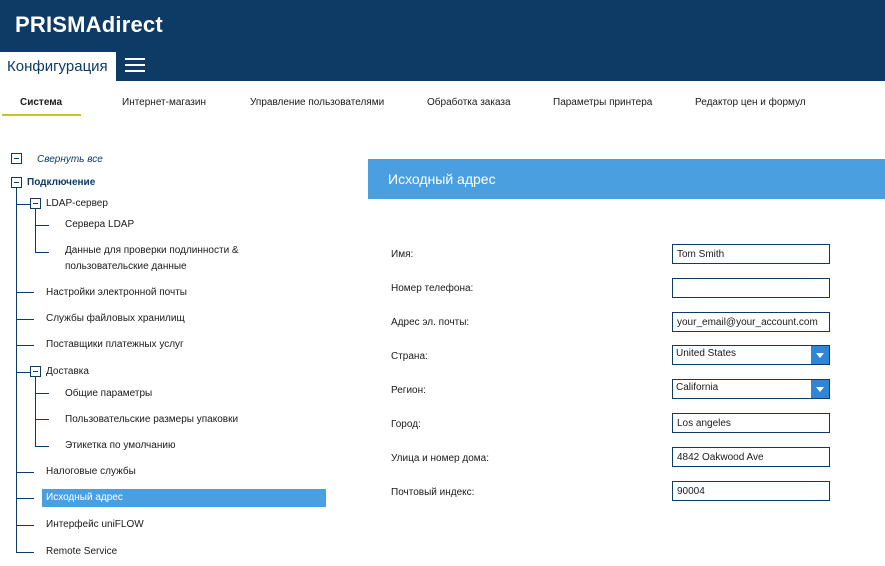  Describe the element at coordinates (440, 458) in the screenshot. I see `street-label: Улица и номер дома:` at that location.